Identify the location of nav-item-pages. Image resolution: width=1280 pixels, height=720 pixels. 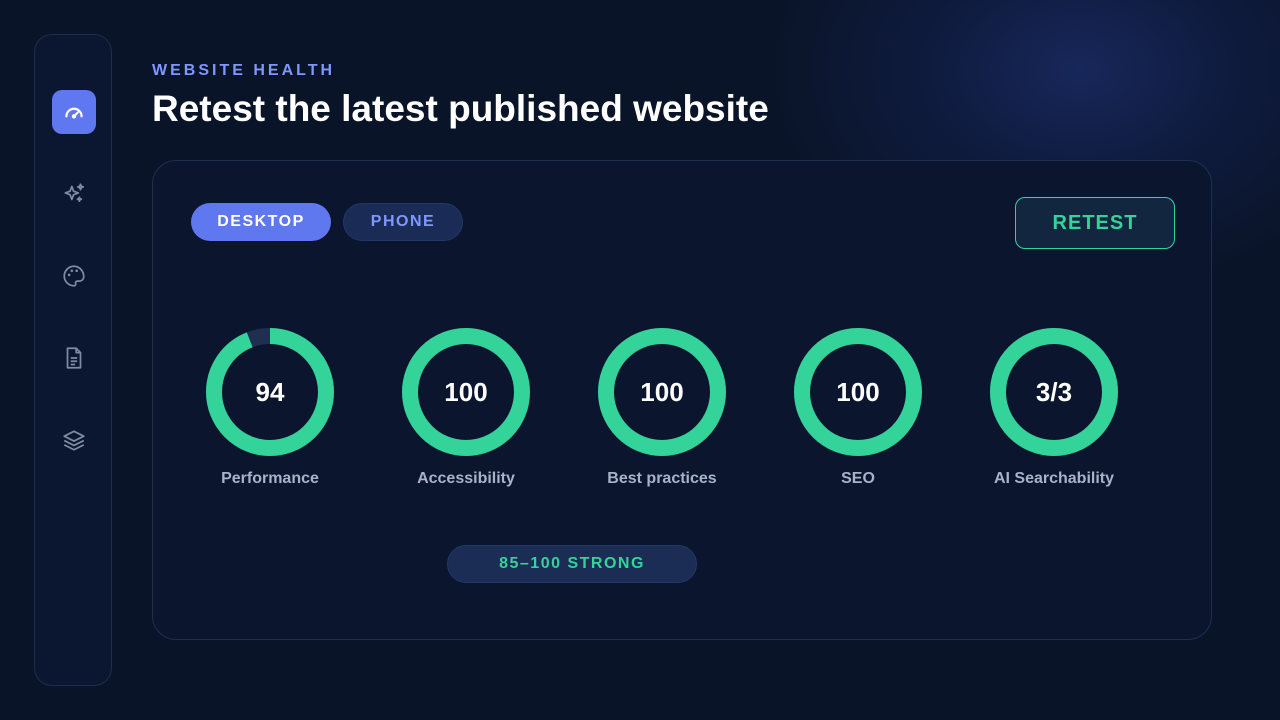
(74, 358).